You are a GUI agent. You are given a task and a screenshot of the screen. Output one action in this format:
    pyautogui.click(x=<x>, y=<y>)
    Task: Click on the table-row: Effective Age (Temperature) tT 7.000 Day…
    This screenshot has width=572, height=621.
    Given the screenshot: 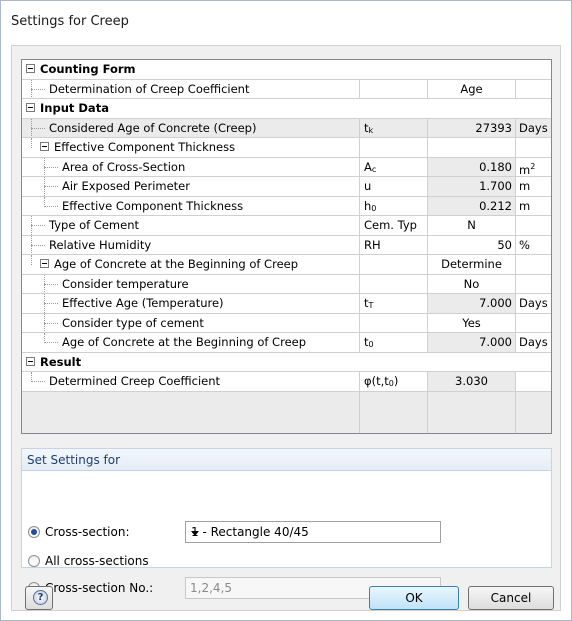 What is the action you would take?
    pyautogui.click(x=286, y=304)
    